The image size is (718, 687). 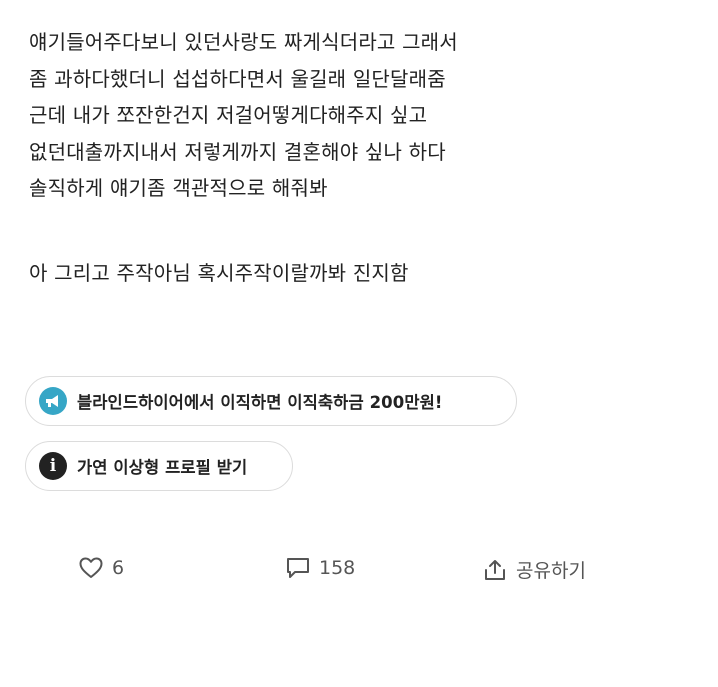 What do you see at coordinates (243, 42) in the screenshot?
I see `post-line: 얘기들어주다보니 있던사랑도 짜게식더라고 그래서` at bounding box center [243, 42].